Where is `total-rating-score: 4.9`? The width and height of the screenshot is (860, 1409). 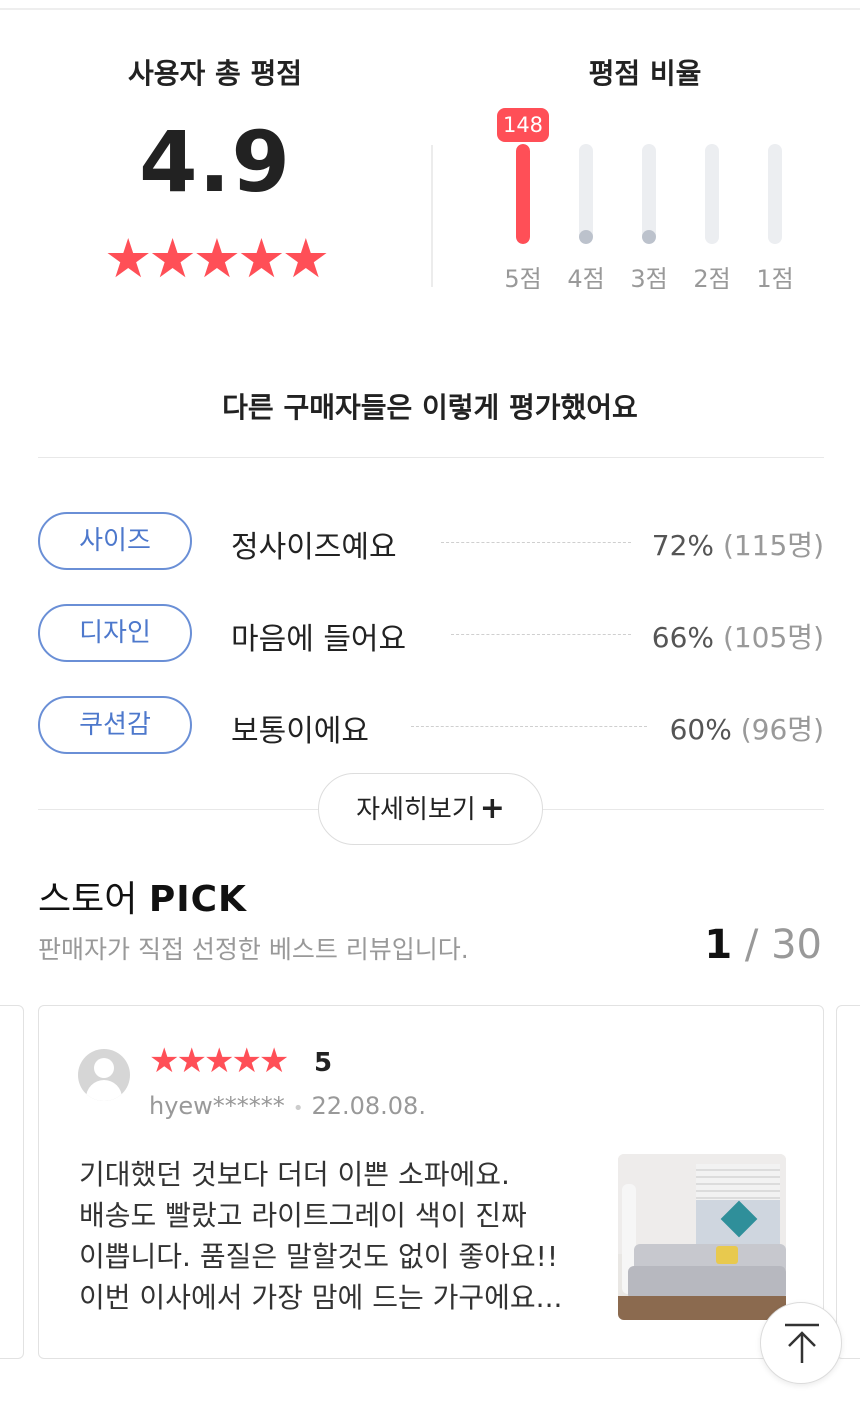 total-rating-score: 4.9 is located at coordinates (215, 162).